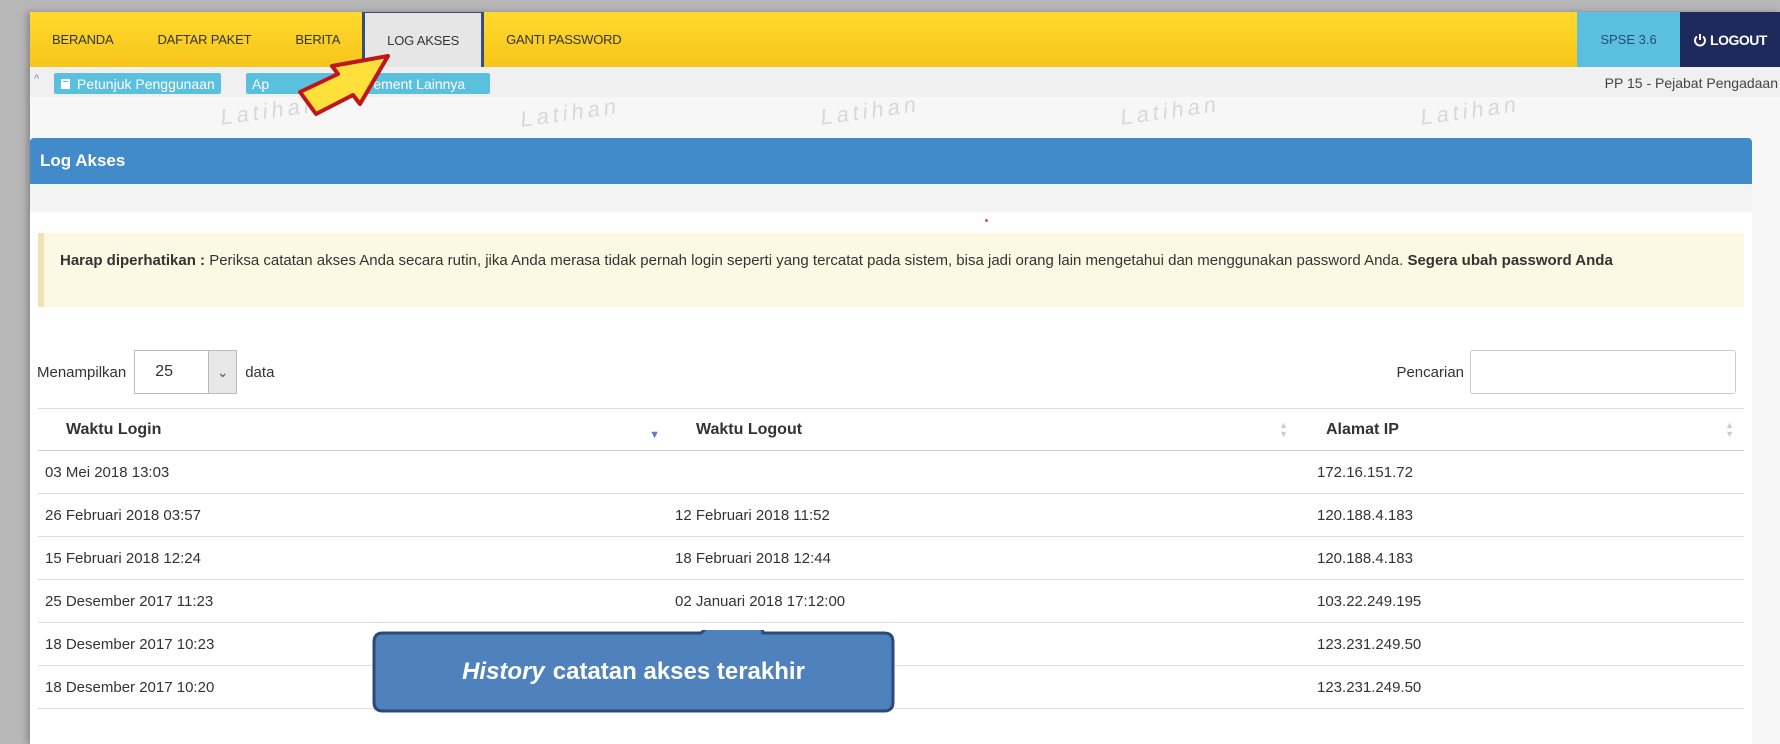 The image size is (1780, 744). Describe the element at coordinates (891, 161) in the screenshot. I see `panel-title: Log Akses` at that location.